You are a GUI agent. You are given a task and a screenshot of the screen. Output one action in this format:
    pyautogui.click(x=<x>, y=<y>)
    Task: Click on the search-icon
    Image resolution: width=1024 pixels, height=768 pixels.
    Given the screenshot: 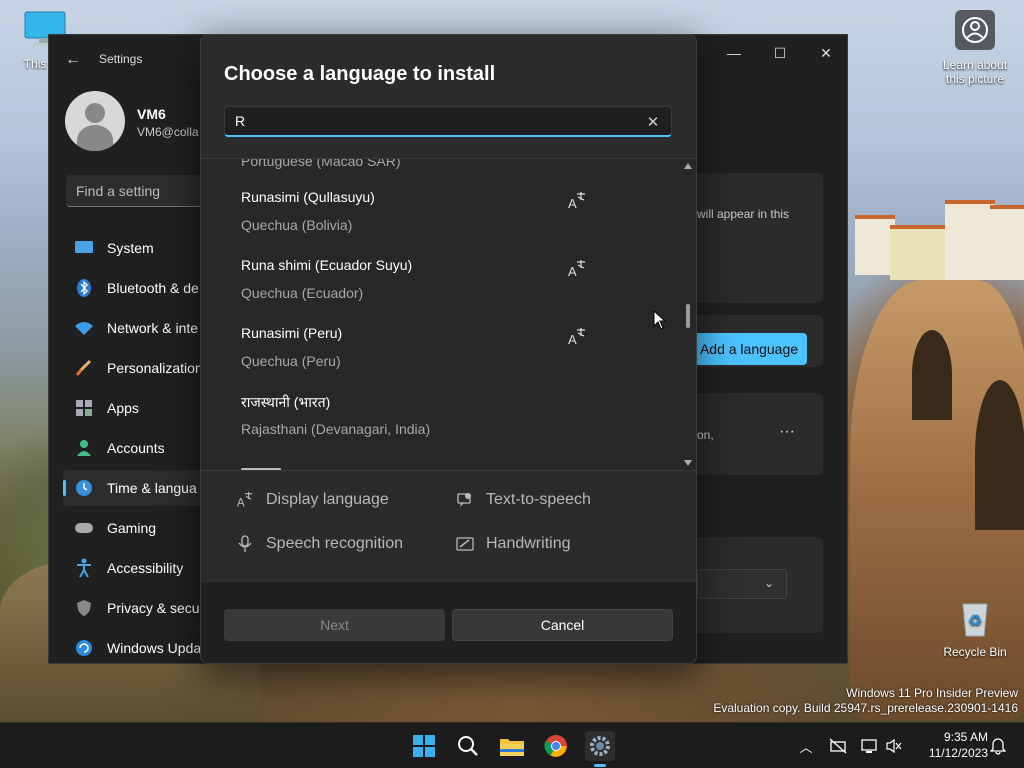 What is the action you would take?
    pyautogui.click(x=468, y=746)
    